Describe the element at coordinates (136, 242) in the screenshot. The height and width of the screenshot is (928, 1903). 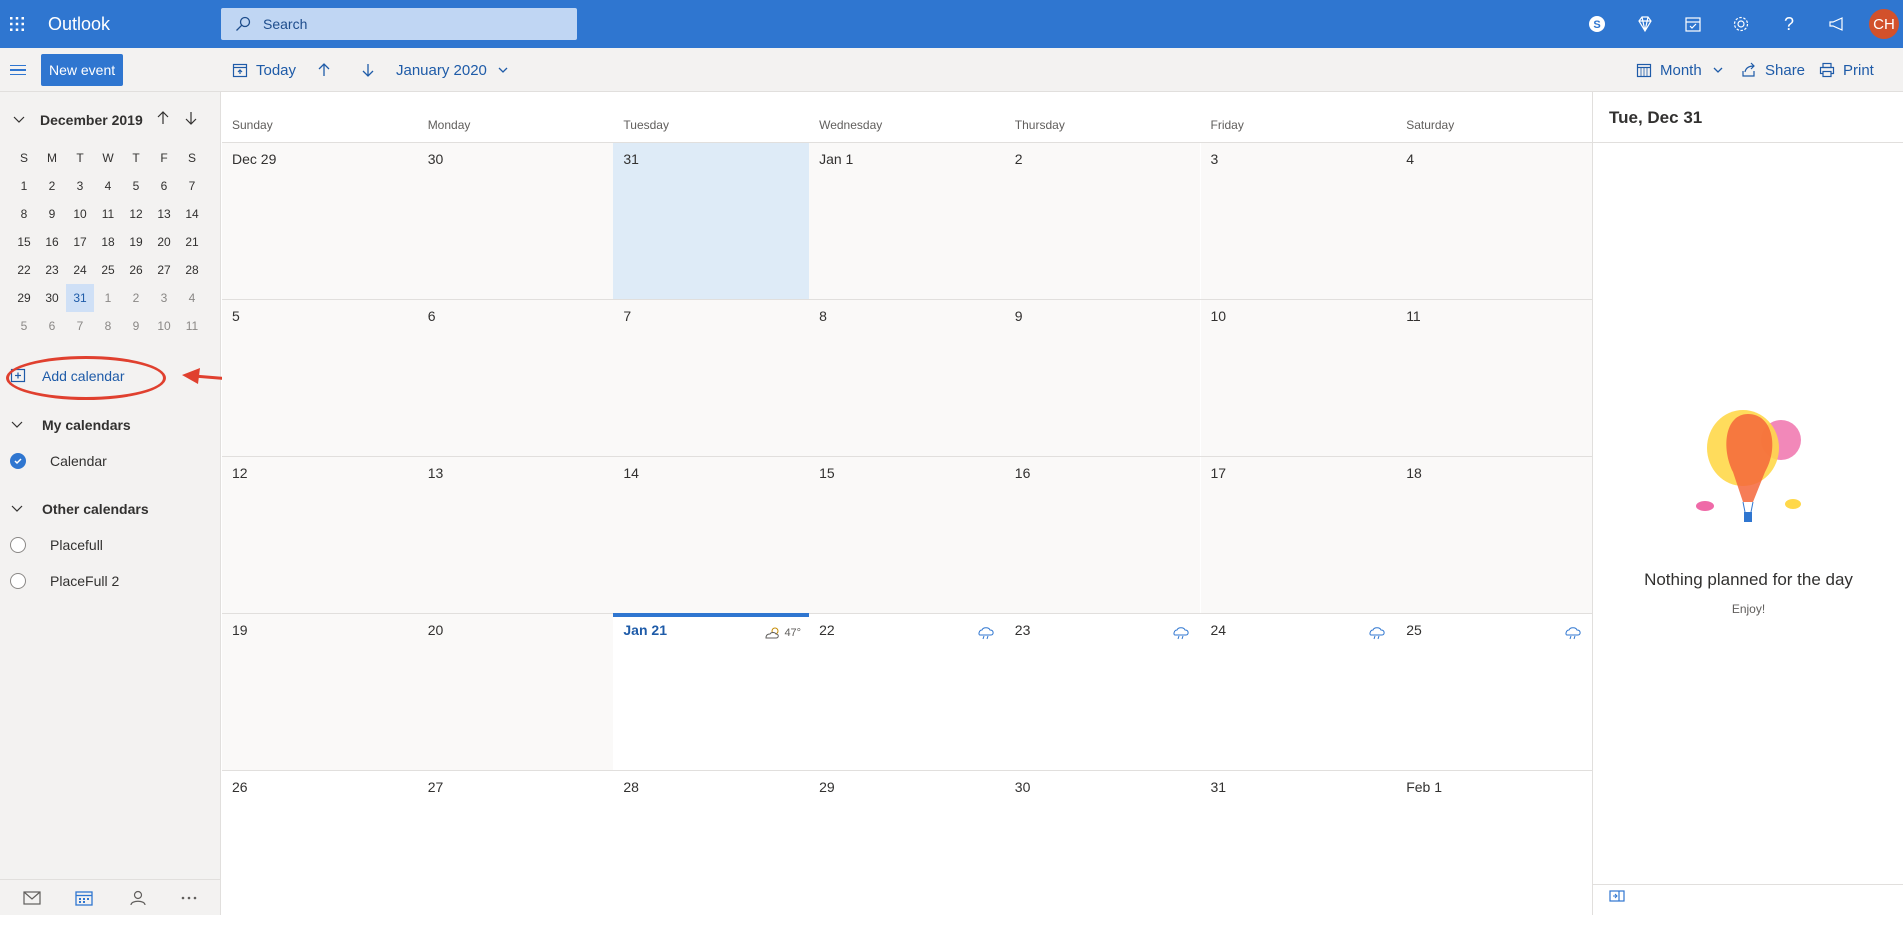
I see `mini-calendar-day: 19` at that location.